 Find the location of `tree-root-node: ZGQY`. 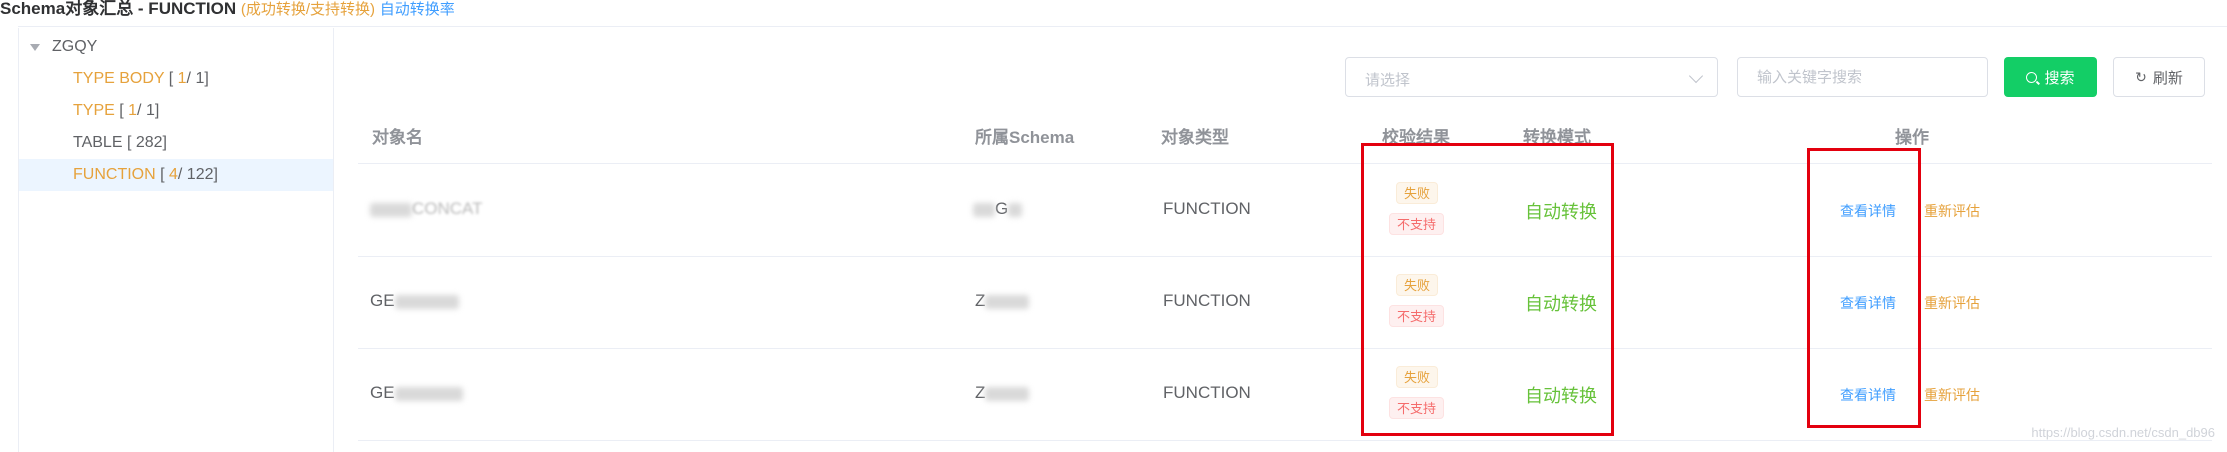

tree-root-node: ZGQY is located at coordinates (176, 47).